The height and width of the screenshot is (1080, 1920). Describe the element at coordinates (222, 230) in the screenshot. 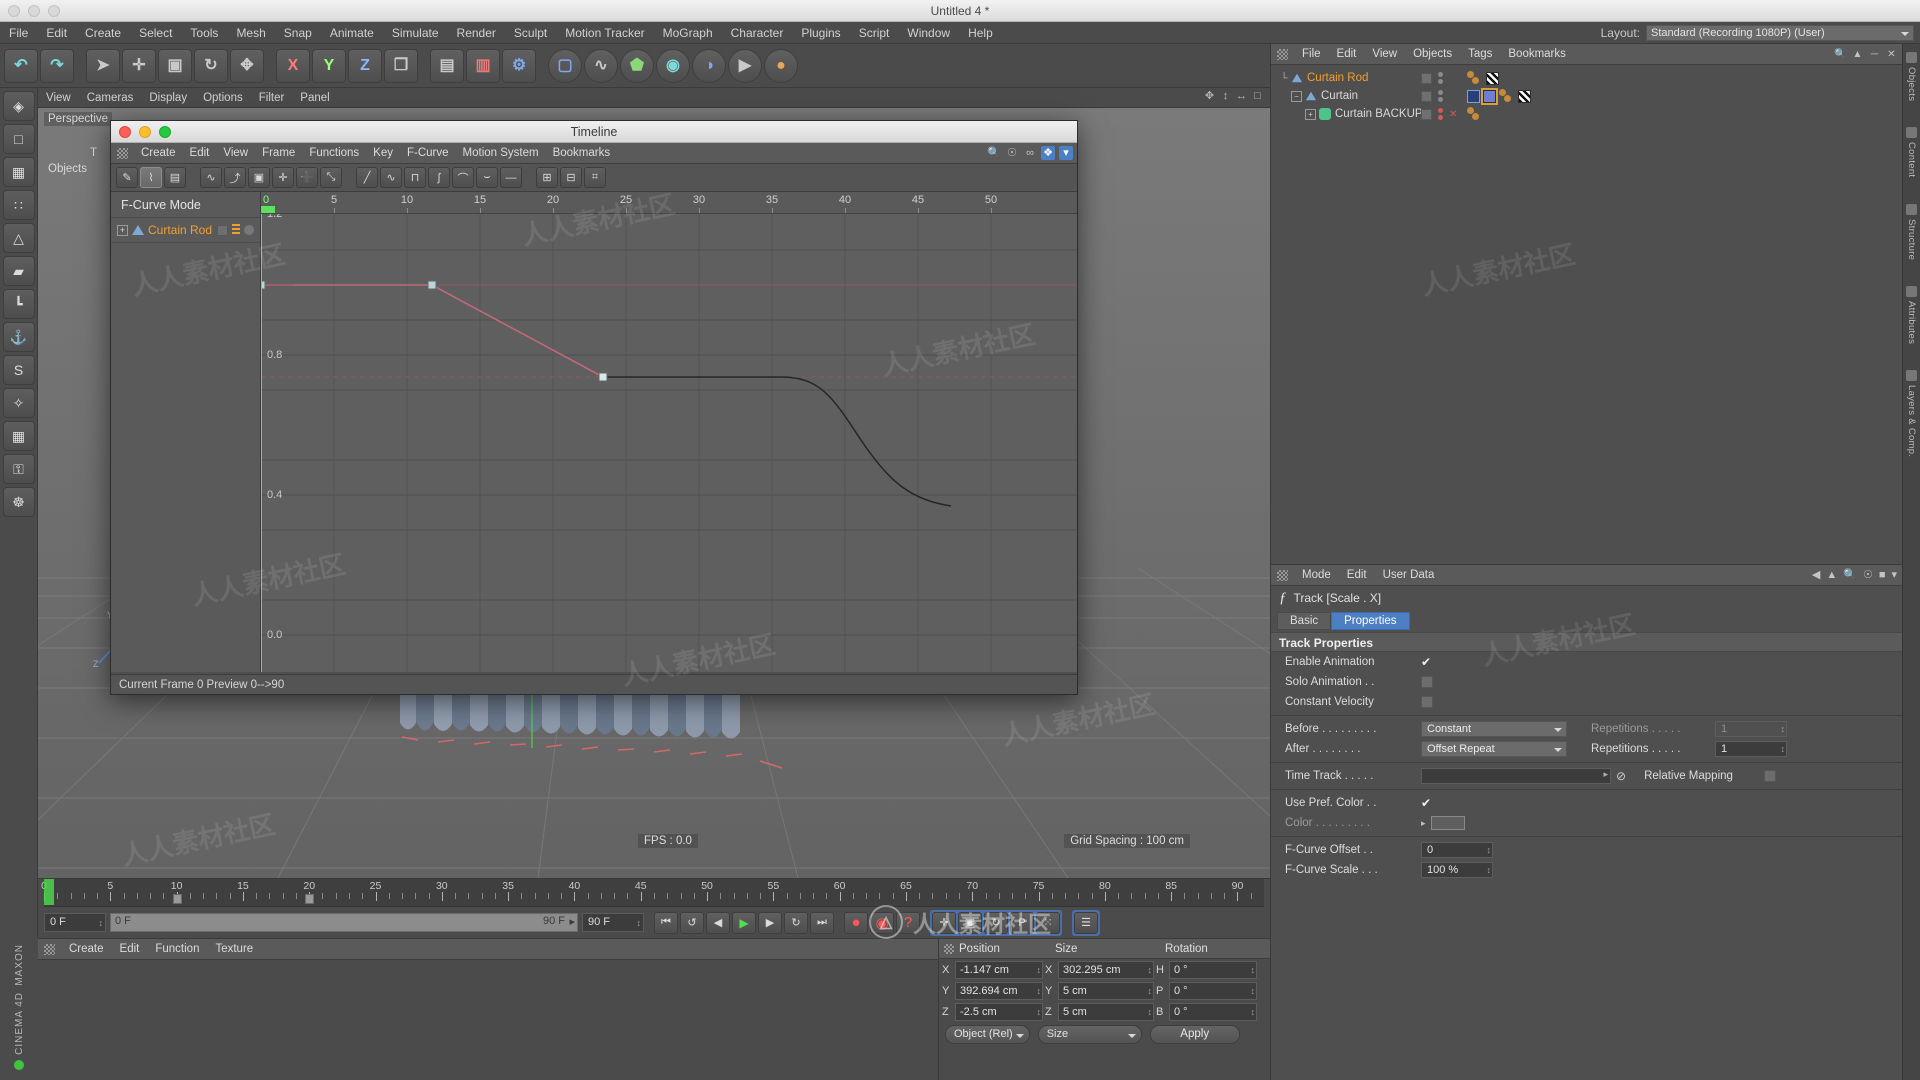

I see `track-enable-box` at that location.